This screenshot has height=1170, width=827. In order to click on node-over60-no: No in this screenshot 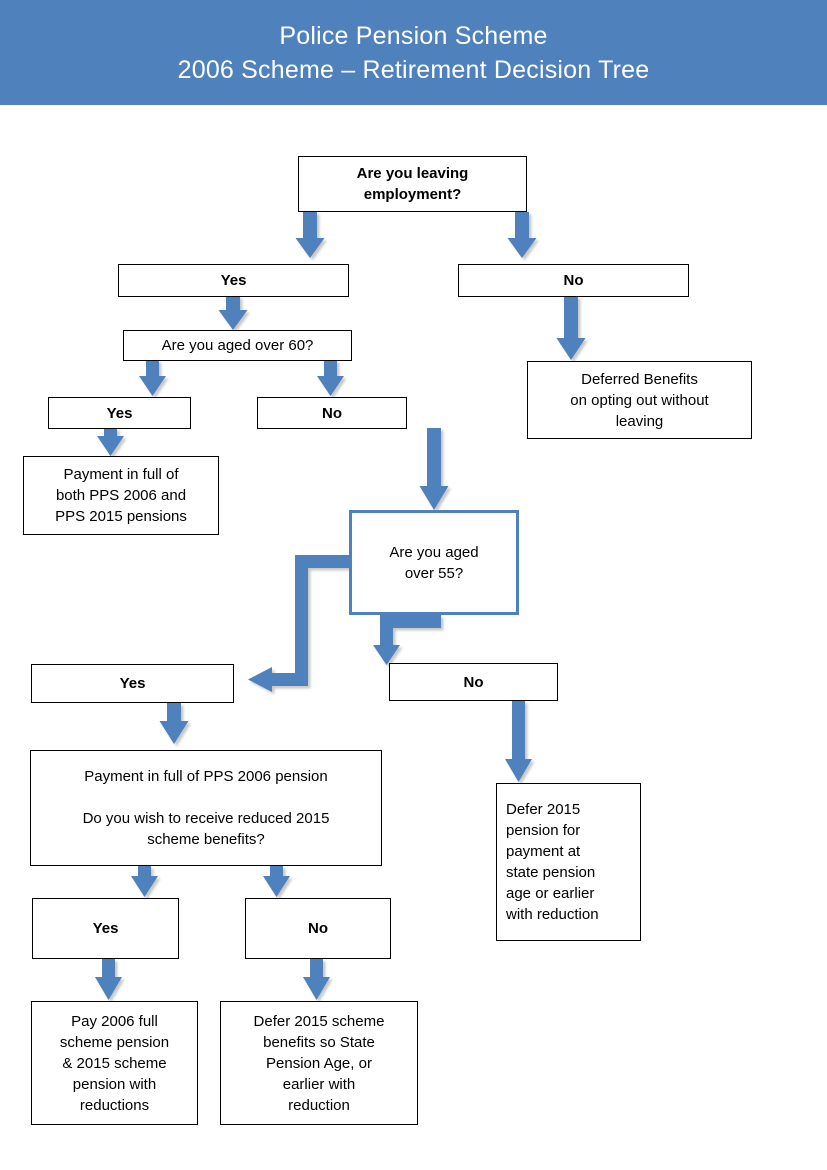, I will do `click(332, 413)`.